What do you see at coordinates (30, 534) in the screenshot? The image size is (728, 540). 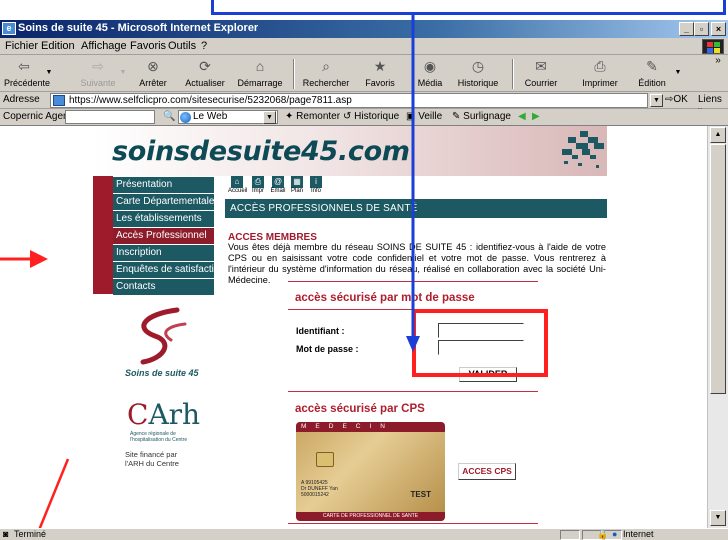 I see `status-text: Terminé` at bounding box center [30, 534].